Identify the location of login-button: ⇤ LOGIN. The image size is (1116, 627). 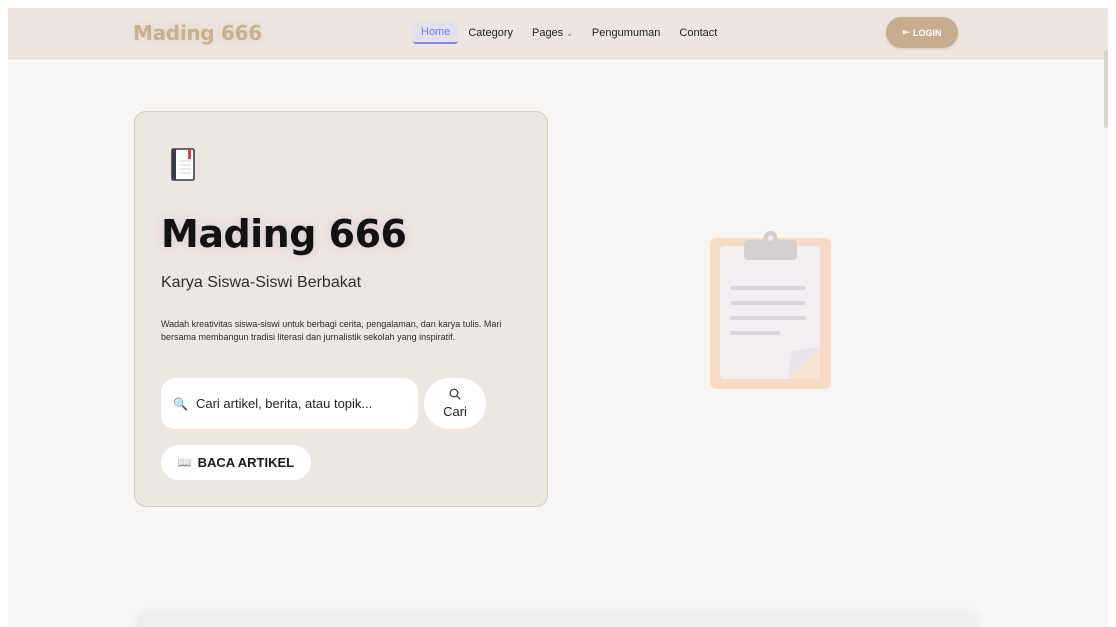
(922, 32).